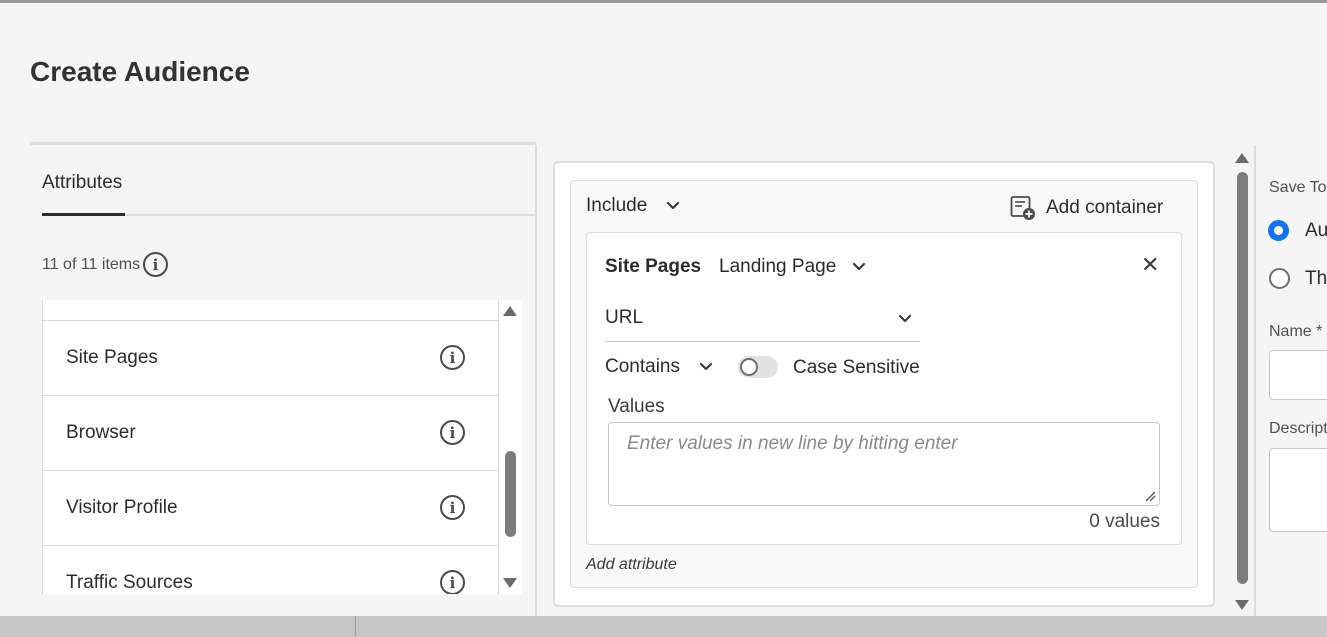 This screenshot has width=1327, height=637. What do you see at coordinates (1124, 521) in the screenshot?
I see `values-count: 0 values` at bounding box center [1124, 521].